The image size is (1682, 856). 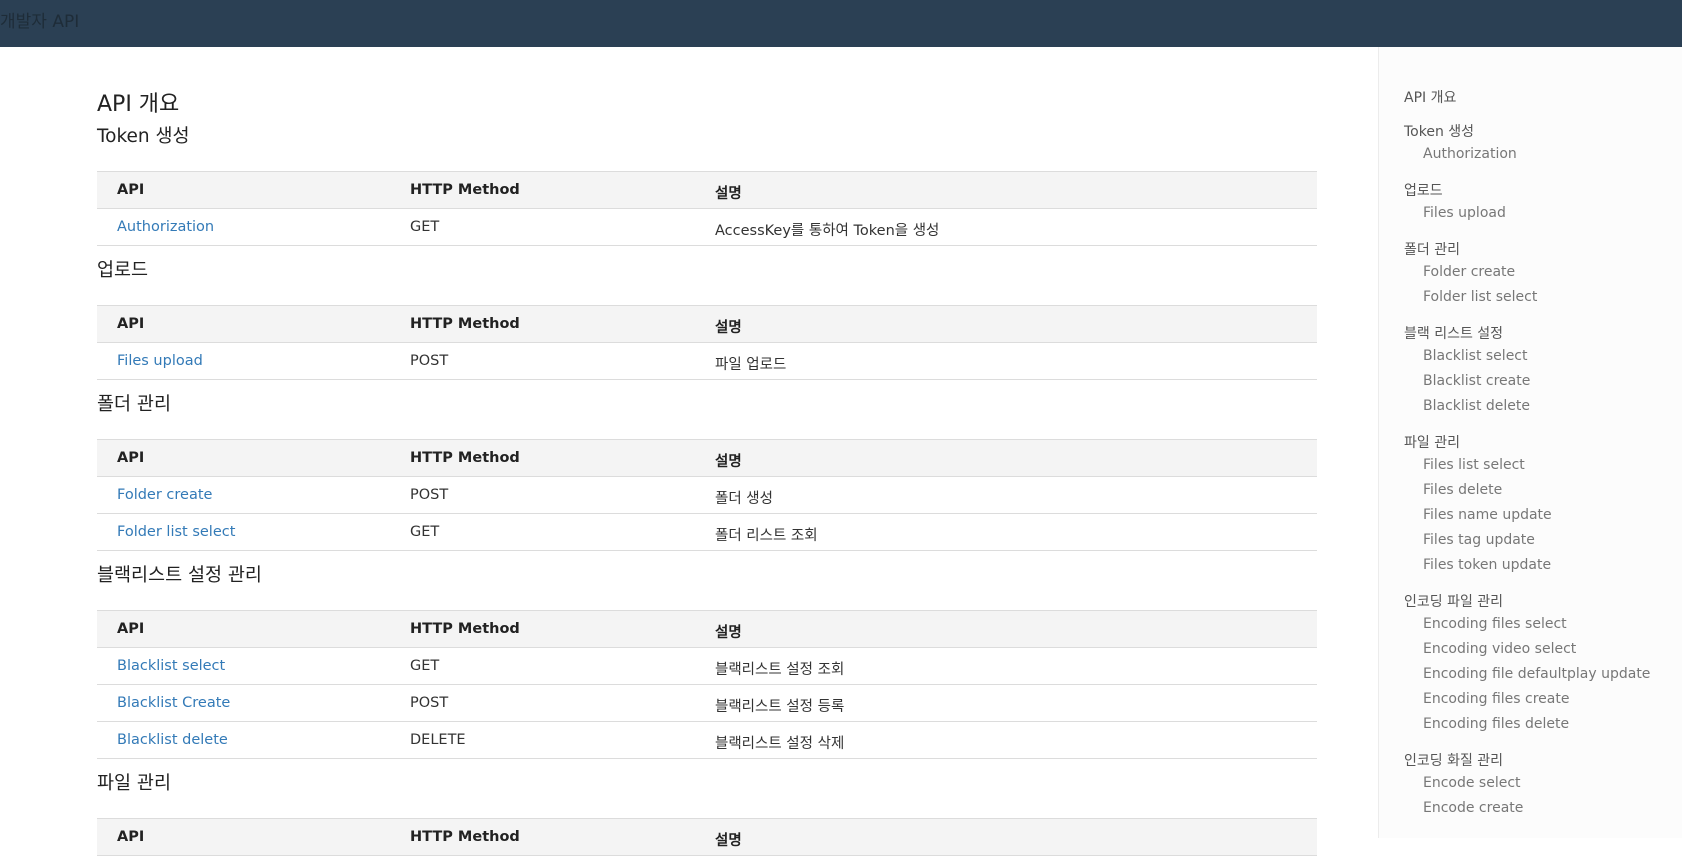 What do you see at coordinates (707, 740) in the screenshot?
I see `table-row: Blacklist delete DELETE 블랙리스트 설정 삭제` at bounding box center [707, 740].